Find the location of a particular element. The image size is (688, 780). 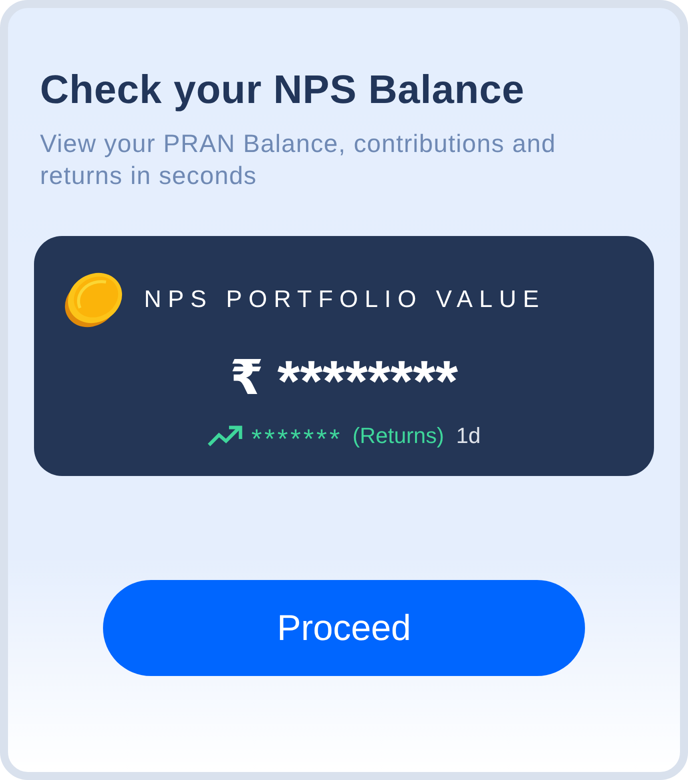

proceed-button: Proceed is located at coordinates (344, 628).